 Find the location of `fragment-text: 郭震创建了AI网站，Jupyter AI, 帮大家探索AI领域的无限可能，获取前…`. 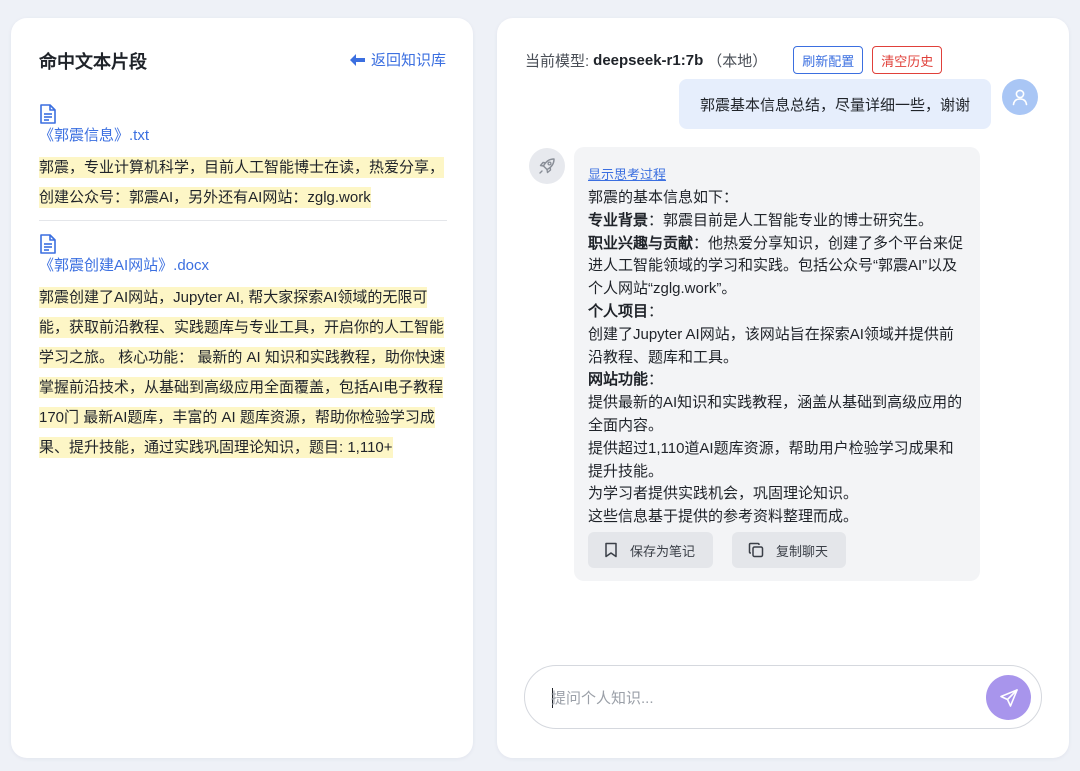

fragment-text: 郭震创建了AI网站，Jupyter AI, 帮大家探索AI领域的无限可能，获取前… is located at coordinates (242, 372).